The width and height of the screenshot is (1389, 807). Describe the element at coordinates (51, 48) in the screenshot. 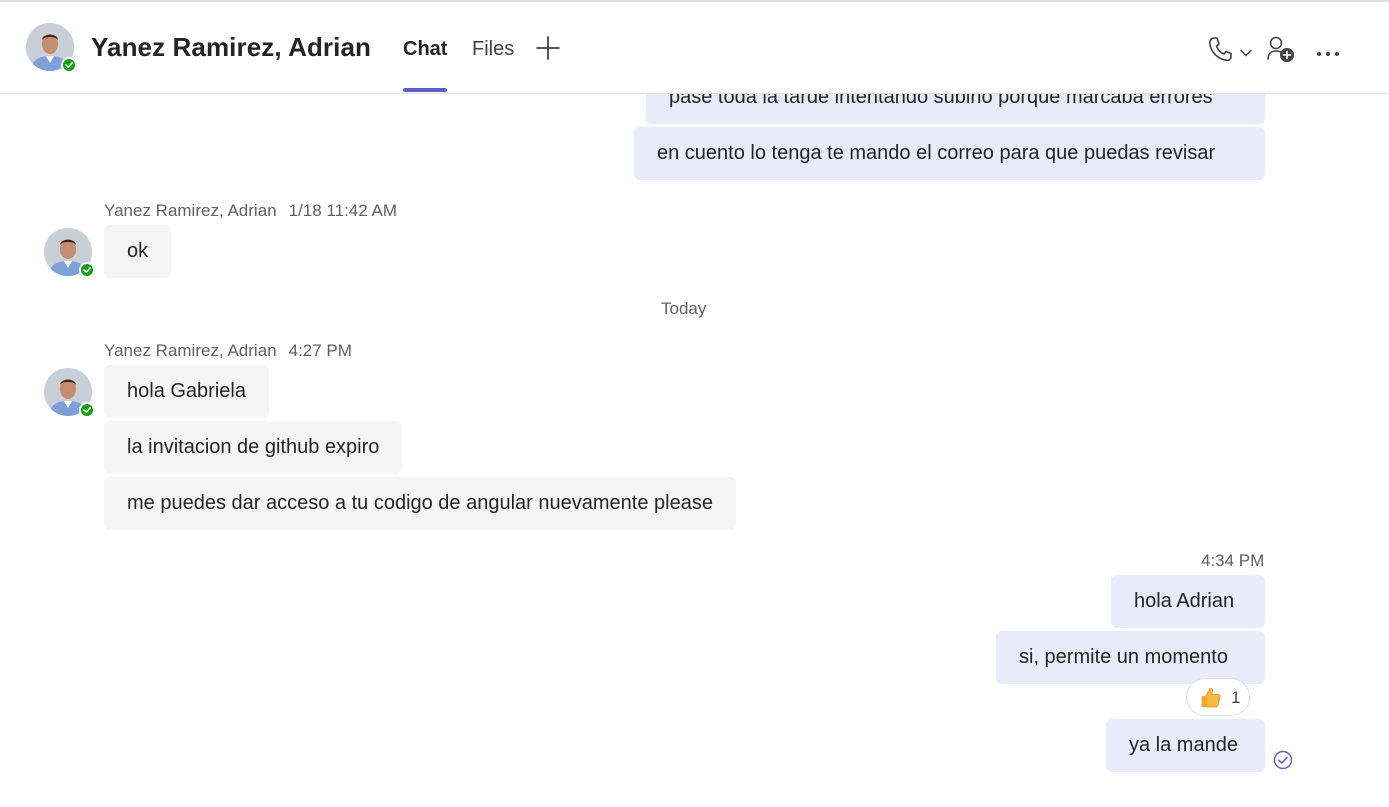

I see `contact-avatar` at that location.